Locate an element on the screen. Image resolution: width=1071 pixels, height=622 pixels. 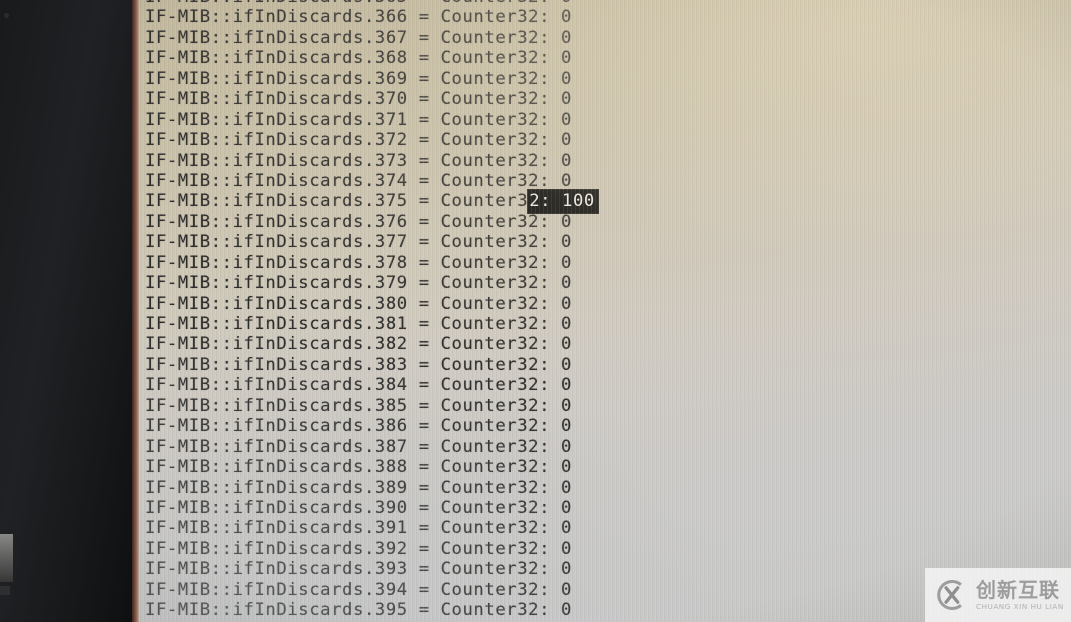
oid-text: IF-MIB::ifInDiscards.382 is located at coordinates (276, 344).